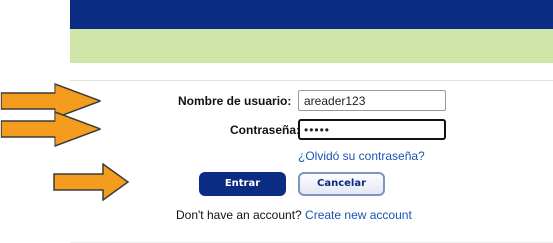  What do you see at coordinates (242, 184) in the screenshot?
I see `enter-button: Entrar` at bounding box center [242, 184].